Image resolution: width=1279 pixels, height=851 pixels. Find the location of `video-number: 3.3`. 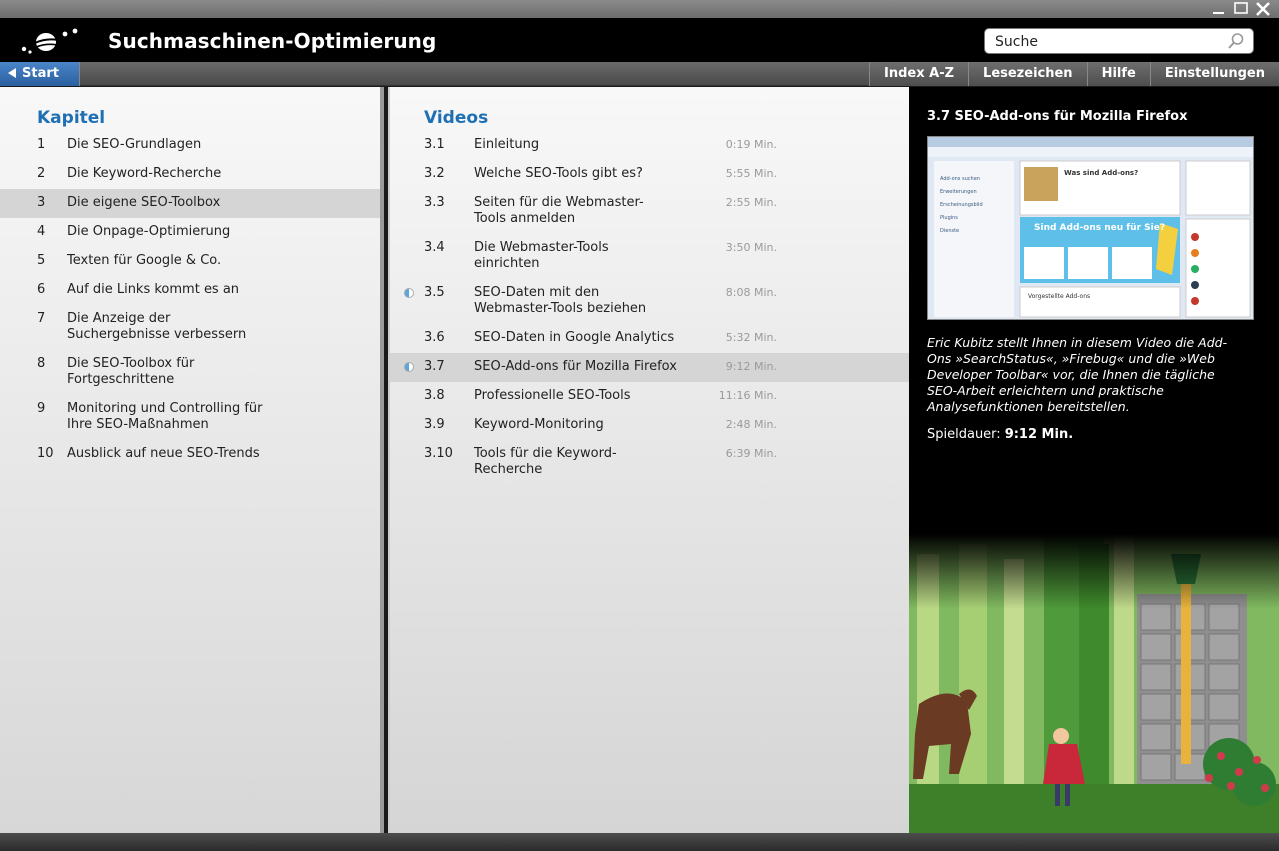

video-number: 3.3 is located at coordinates (434, 202).